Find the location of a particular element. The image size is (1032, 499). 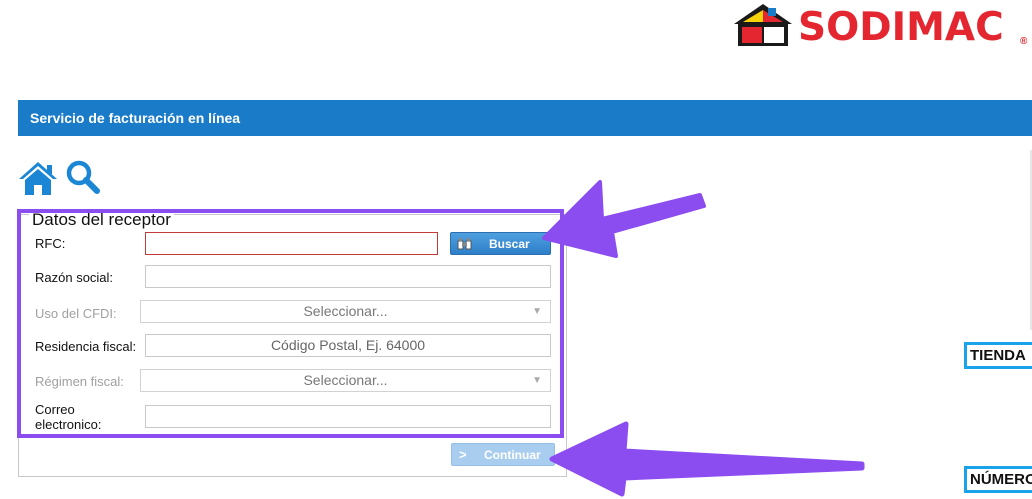

continuar-button: > Continuar is located at coordinates (503, 454).